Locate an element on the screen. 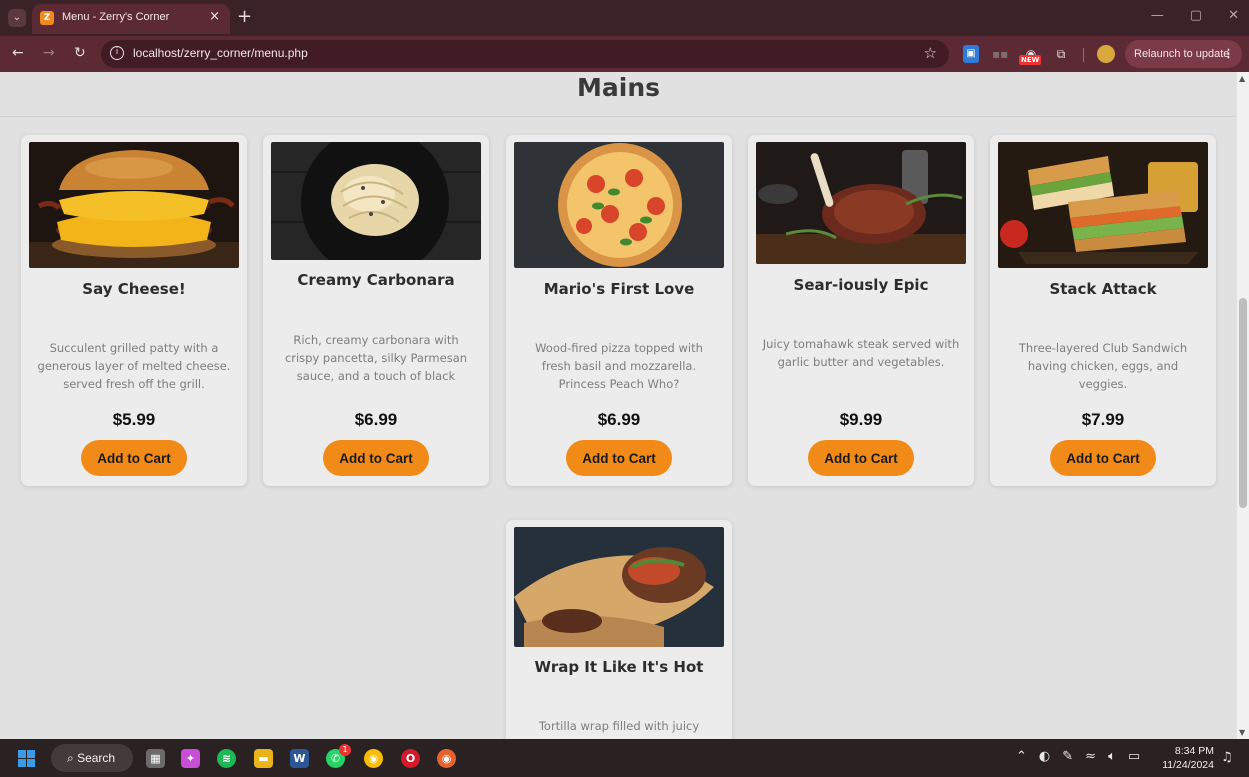 This screenshot has width=1249, height=777. file-explorer-icon: ▬ is located at coordinates (263, 758).